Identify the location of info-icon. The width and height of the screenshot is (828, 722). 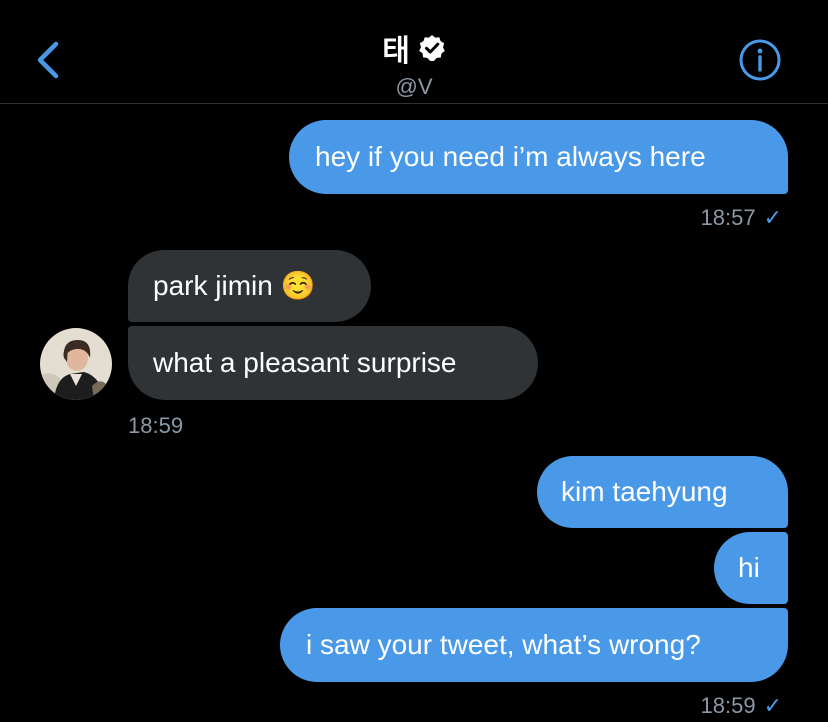
(760, 60).